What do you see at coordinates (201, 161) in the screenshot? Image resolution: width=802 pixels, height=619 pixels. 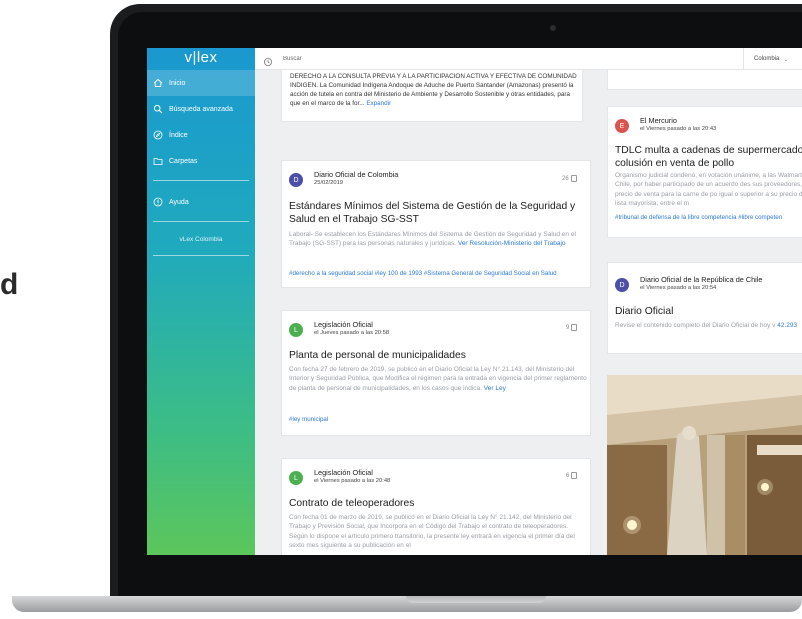 I see `sidebar-item-carpetas: Carpetas` at bounding box center [201, 161].